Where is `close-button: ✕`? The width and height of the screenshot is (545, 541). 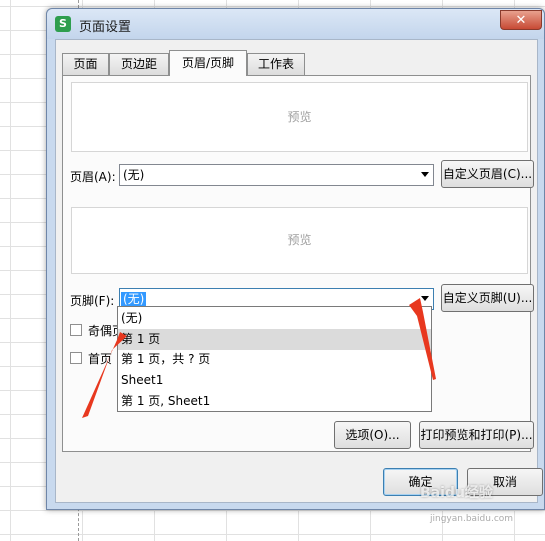
close-button: ✕ is located at coordinates (521, 20).